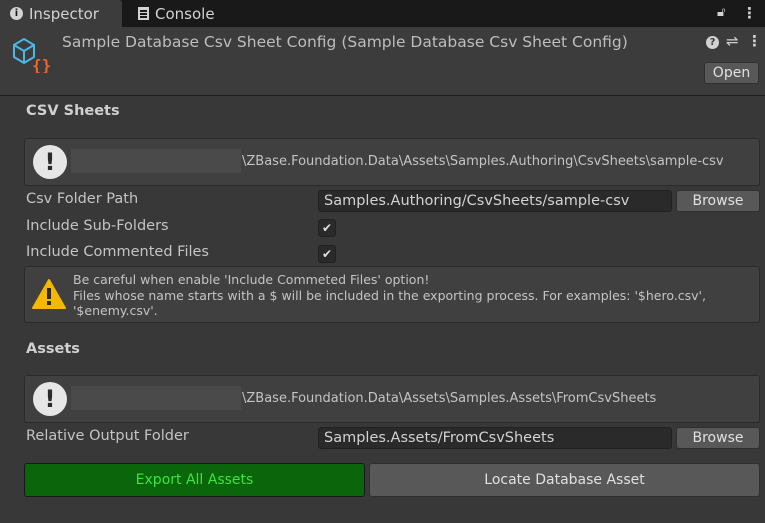 The height and width of the screenshot is (523, 765). I want to click on include-subfolders-checkbox: ✔, so click(327, 228).